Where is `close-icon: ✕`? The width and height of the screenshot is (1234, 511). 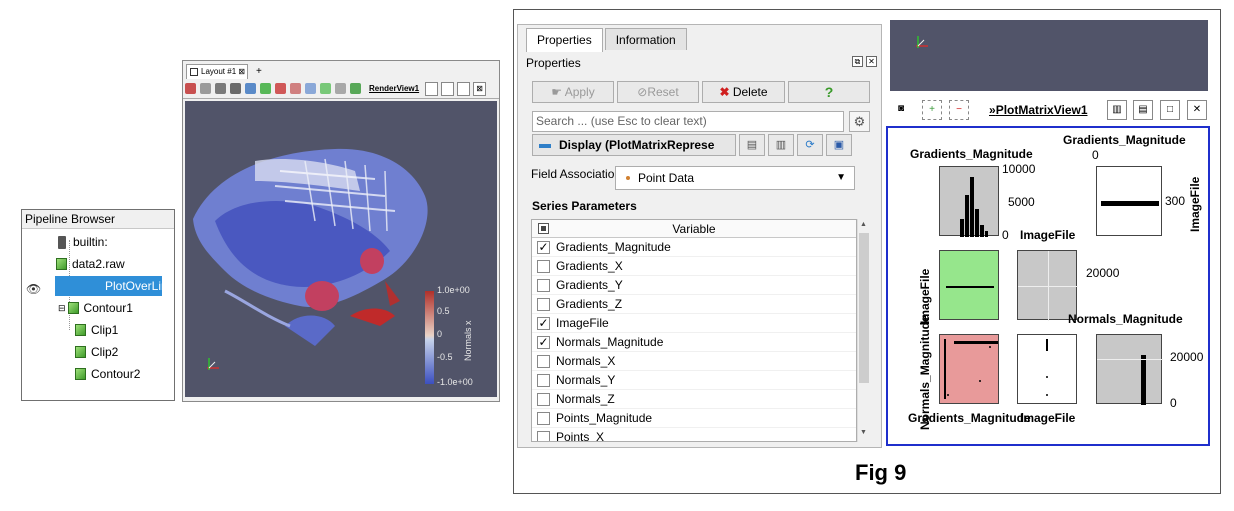
close-icon: ✕ is located at coordinates (871, 61).